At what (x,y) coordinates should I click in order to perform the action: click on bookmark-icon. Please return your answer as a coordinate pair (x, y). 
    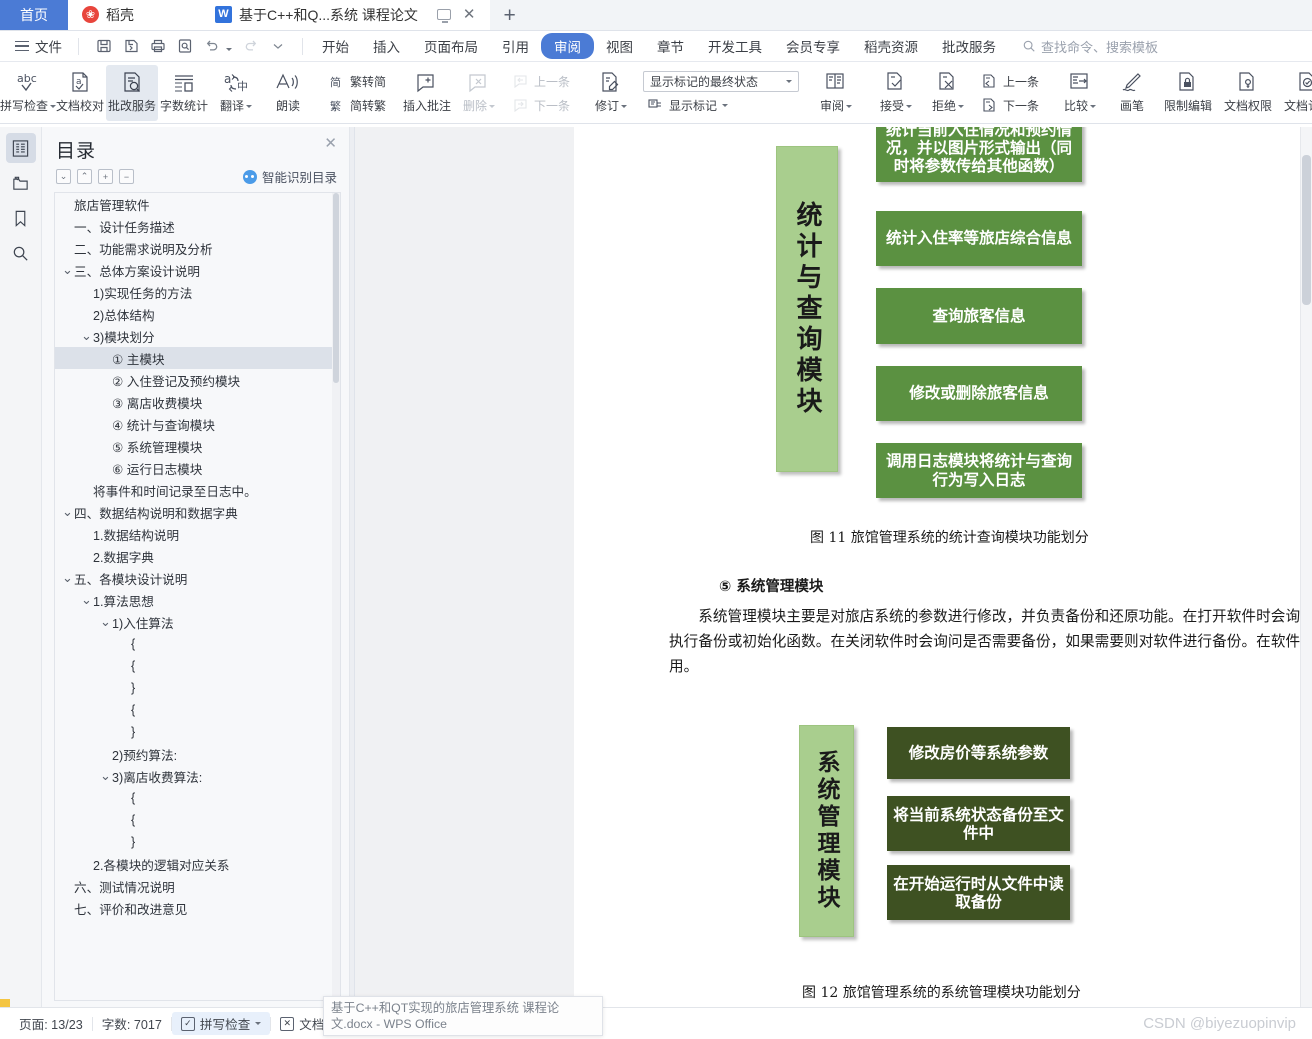
    Looking at the image, I should click on (21, 218).